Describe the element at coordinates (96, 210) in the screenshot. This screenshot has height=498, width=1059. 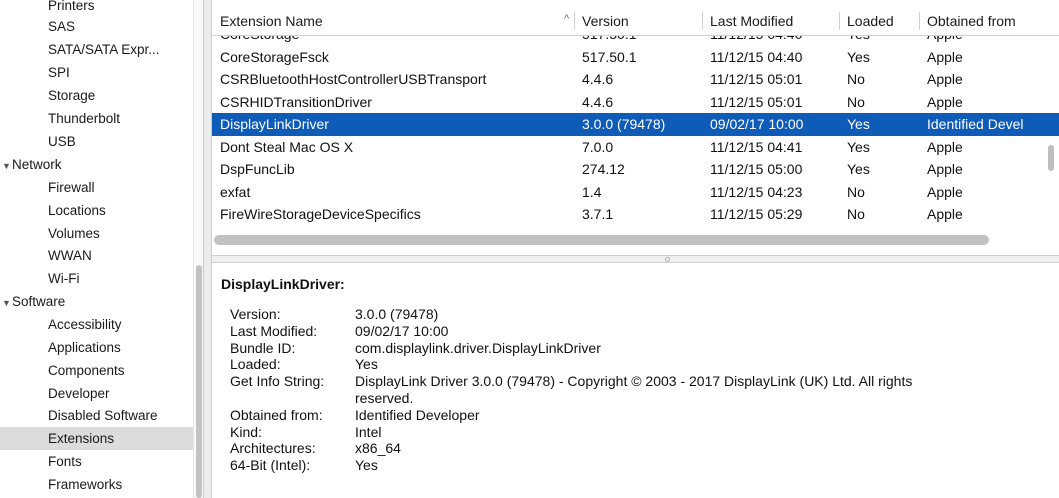
I see `sidebar-item-locations: Locations` at that location.